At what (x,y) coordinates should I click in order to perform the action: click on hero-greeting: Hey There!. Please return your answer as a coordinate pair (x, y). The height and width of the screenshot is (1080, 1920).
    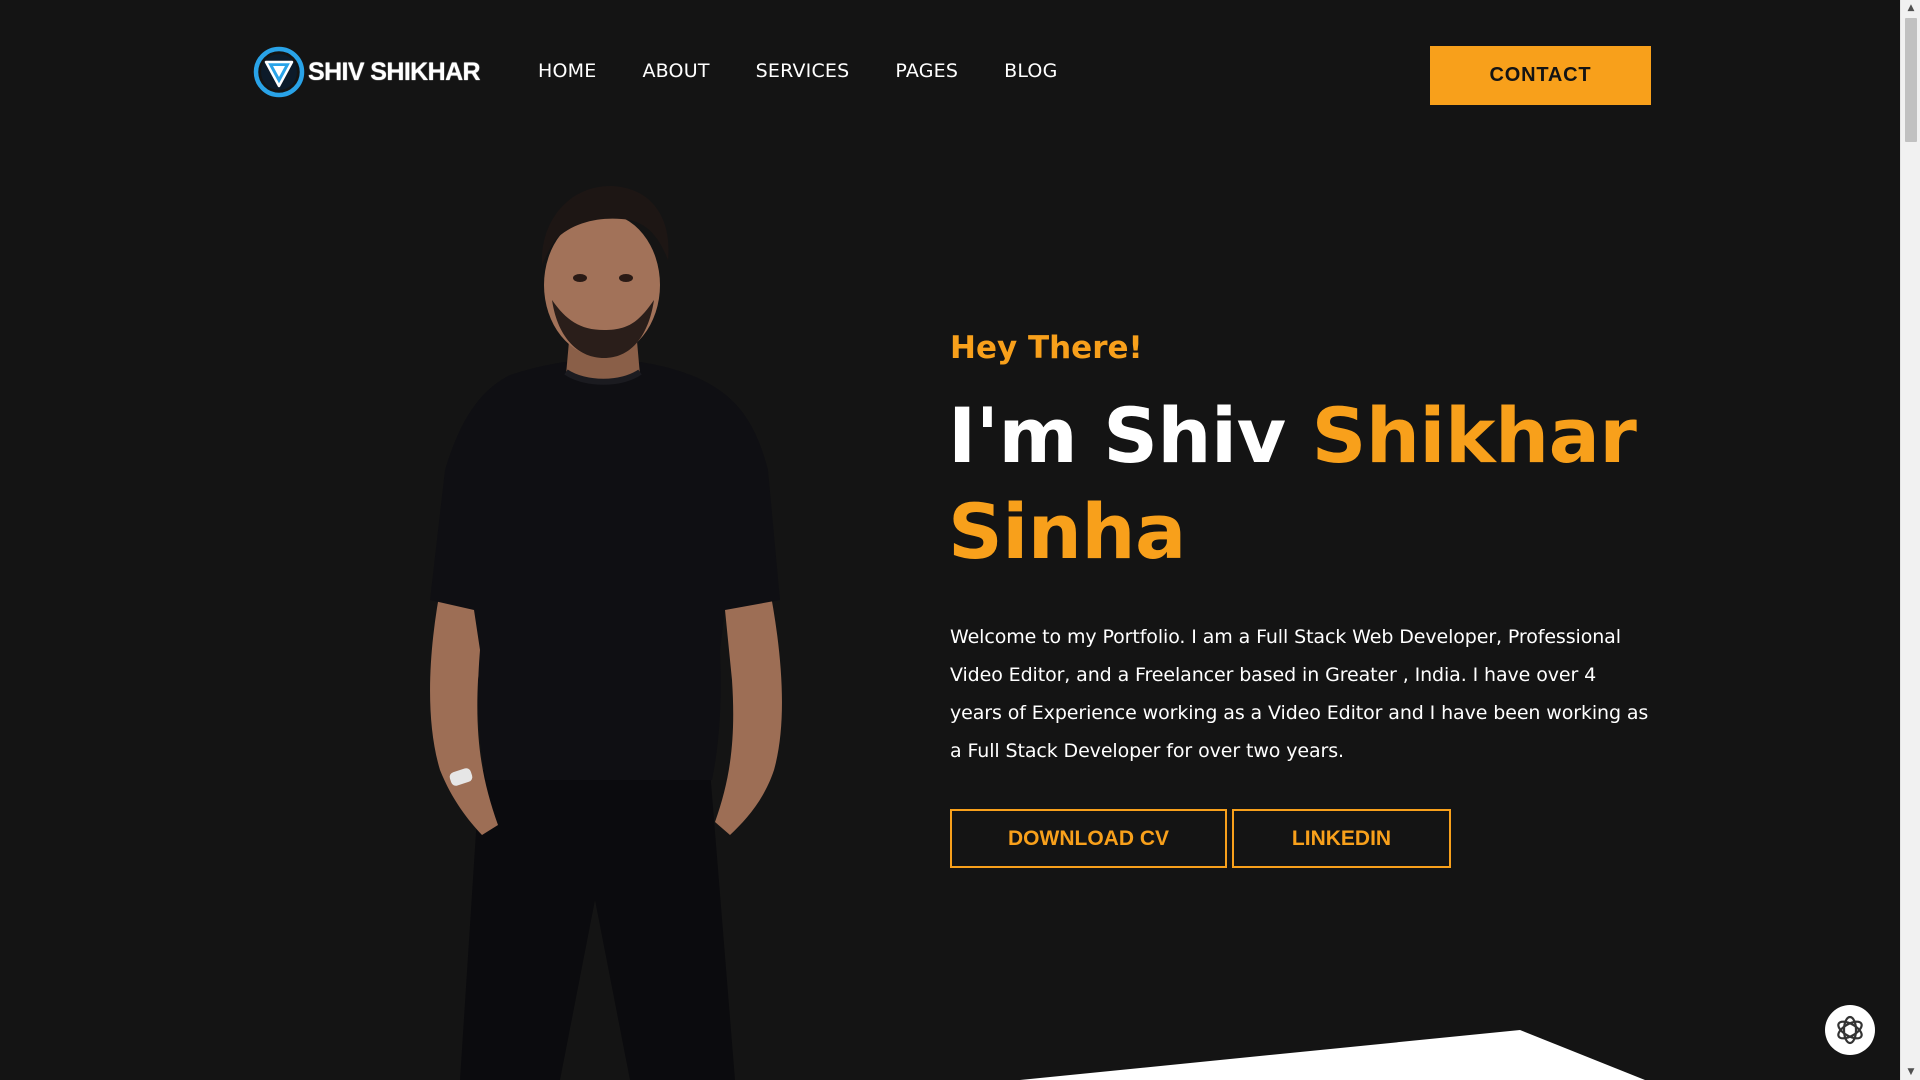
    Looking at the image, I should click on (1046, 348).